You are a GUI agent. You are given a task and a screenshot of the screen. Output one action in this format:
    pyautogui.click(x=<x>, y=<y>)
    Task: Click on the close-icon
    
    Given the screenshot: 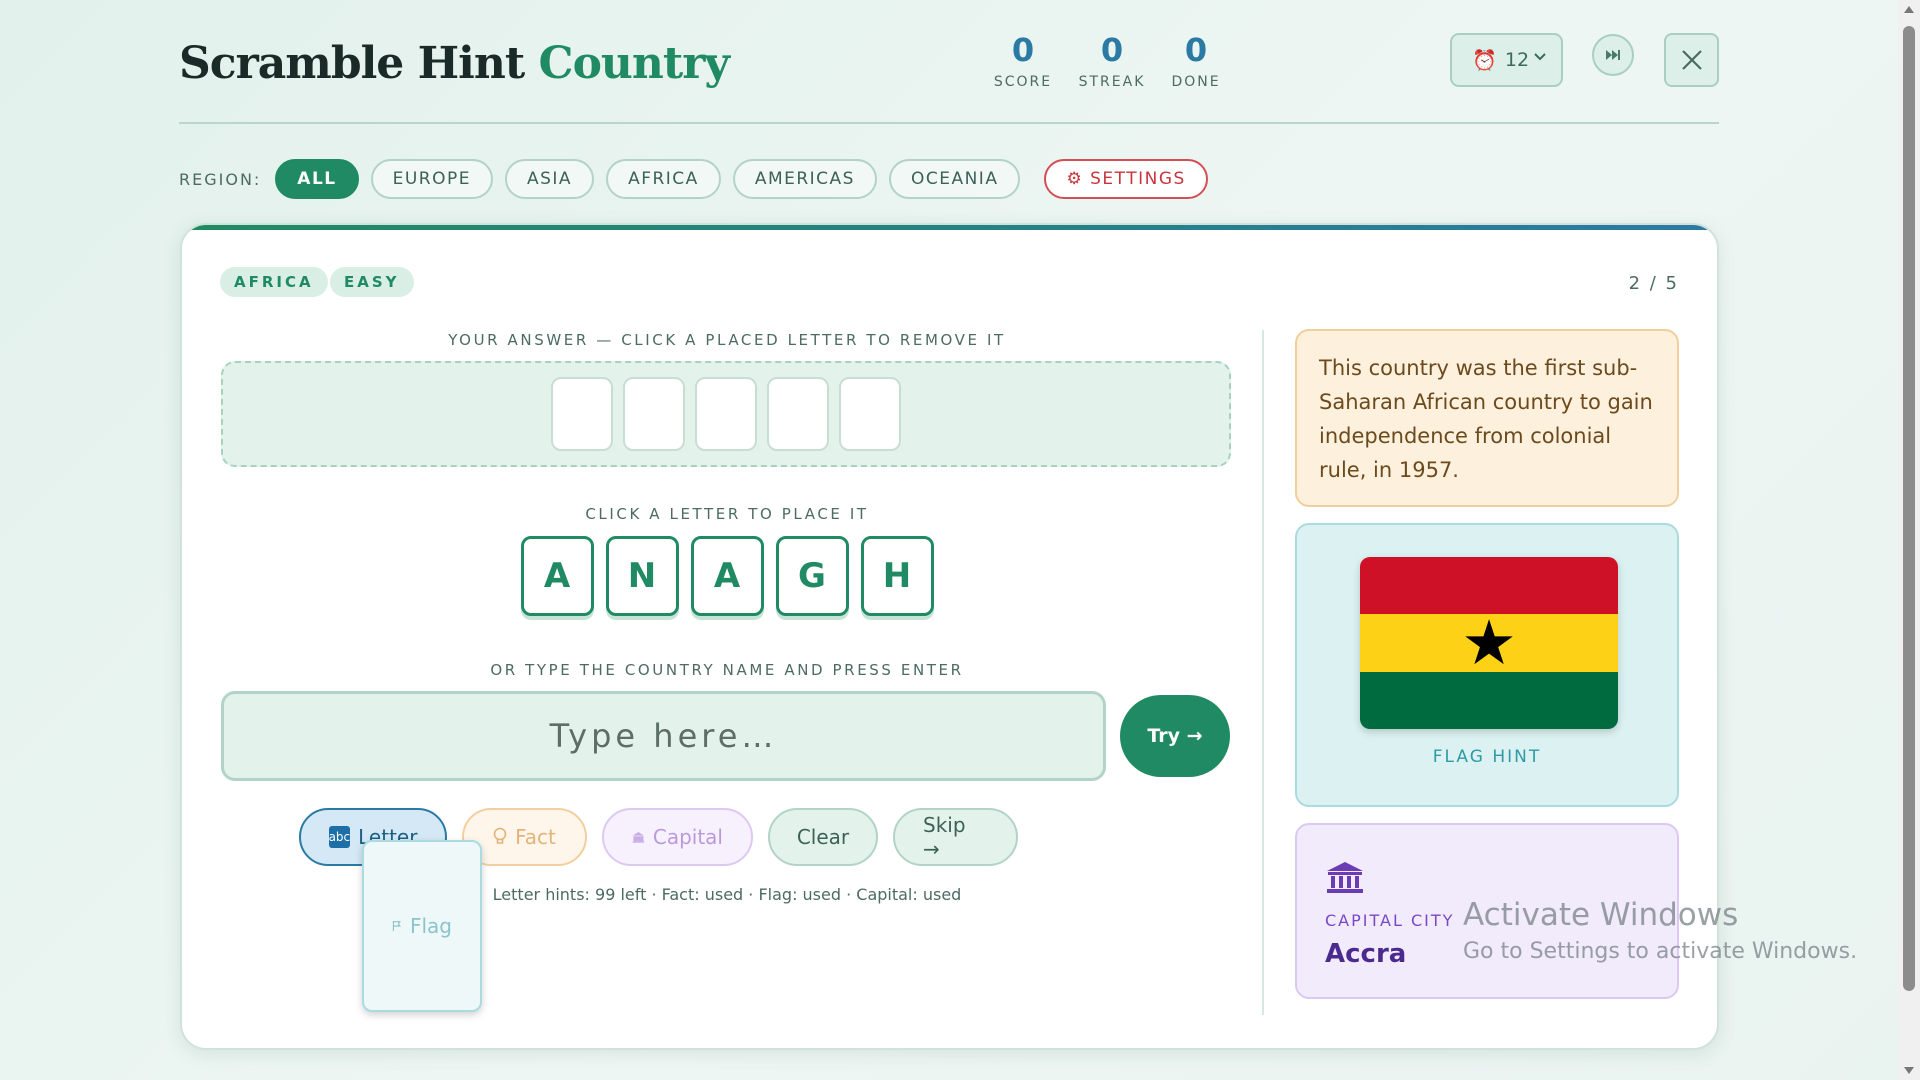 What is the action you would take?
    pyautogui.click(x=1691, y=60)
    